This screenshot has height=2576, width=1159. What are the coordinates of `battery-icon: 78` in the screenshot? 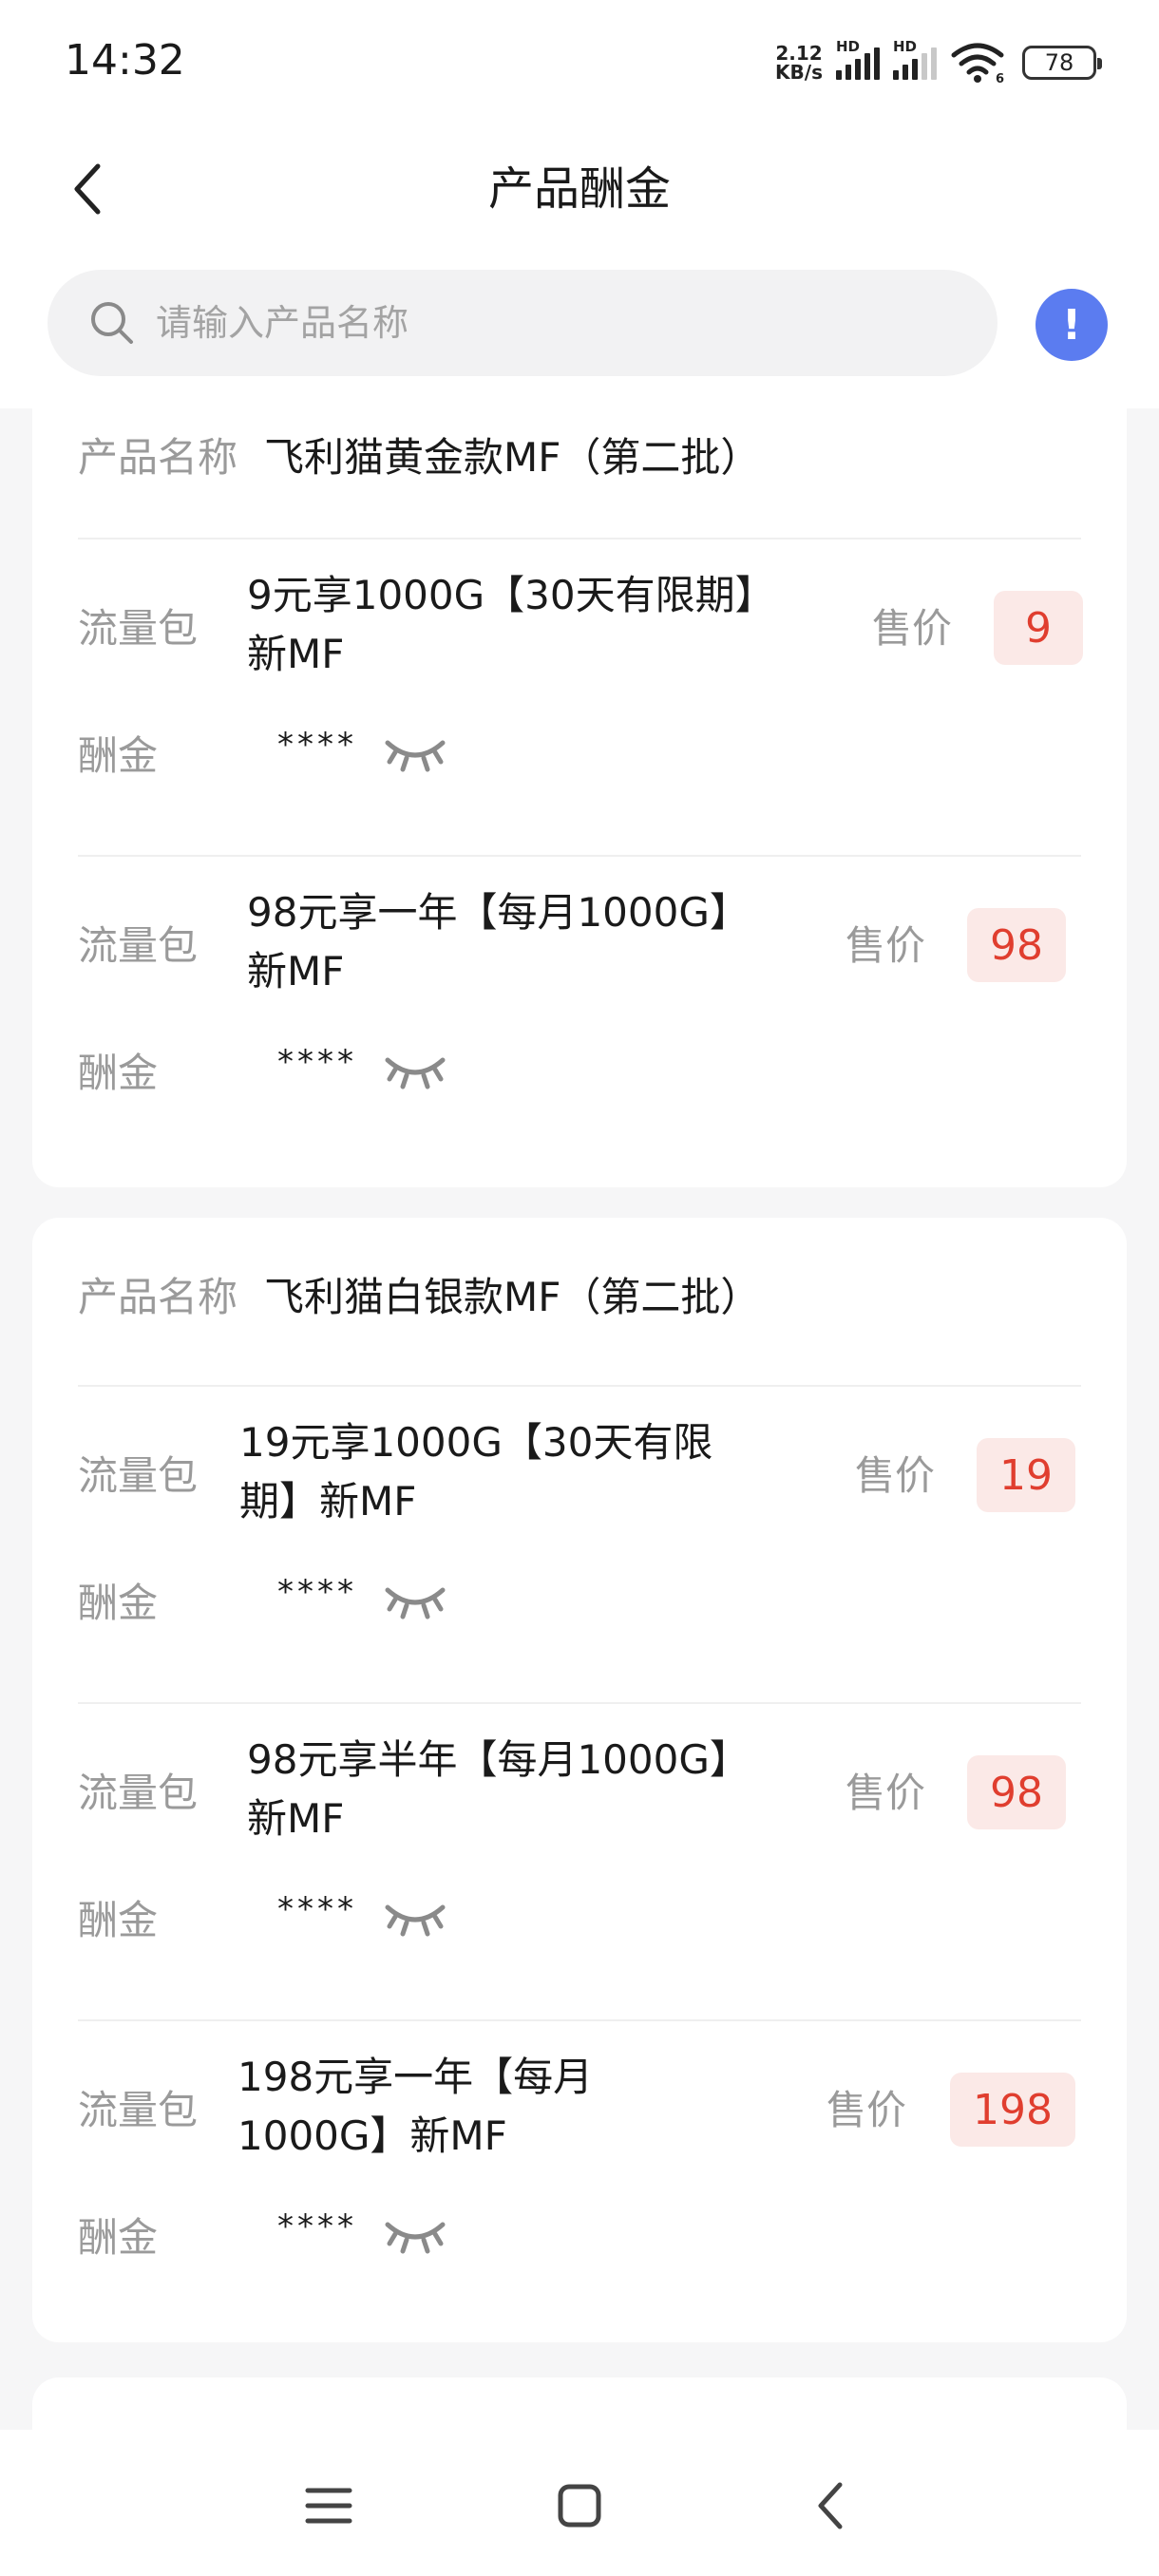 It's located at (1062, 63).